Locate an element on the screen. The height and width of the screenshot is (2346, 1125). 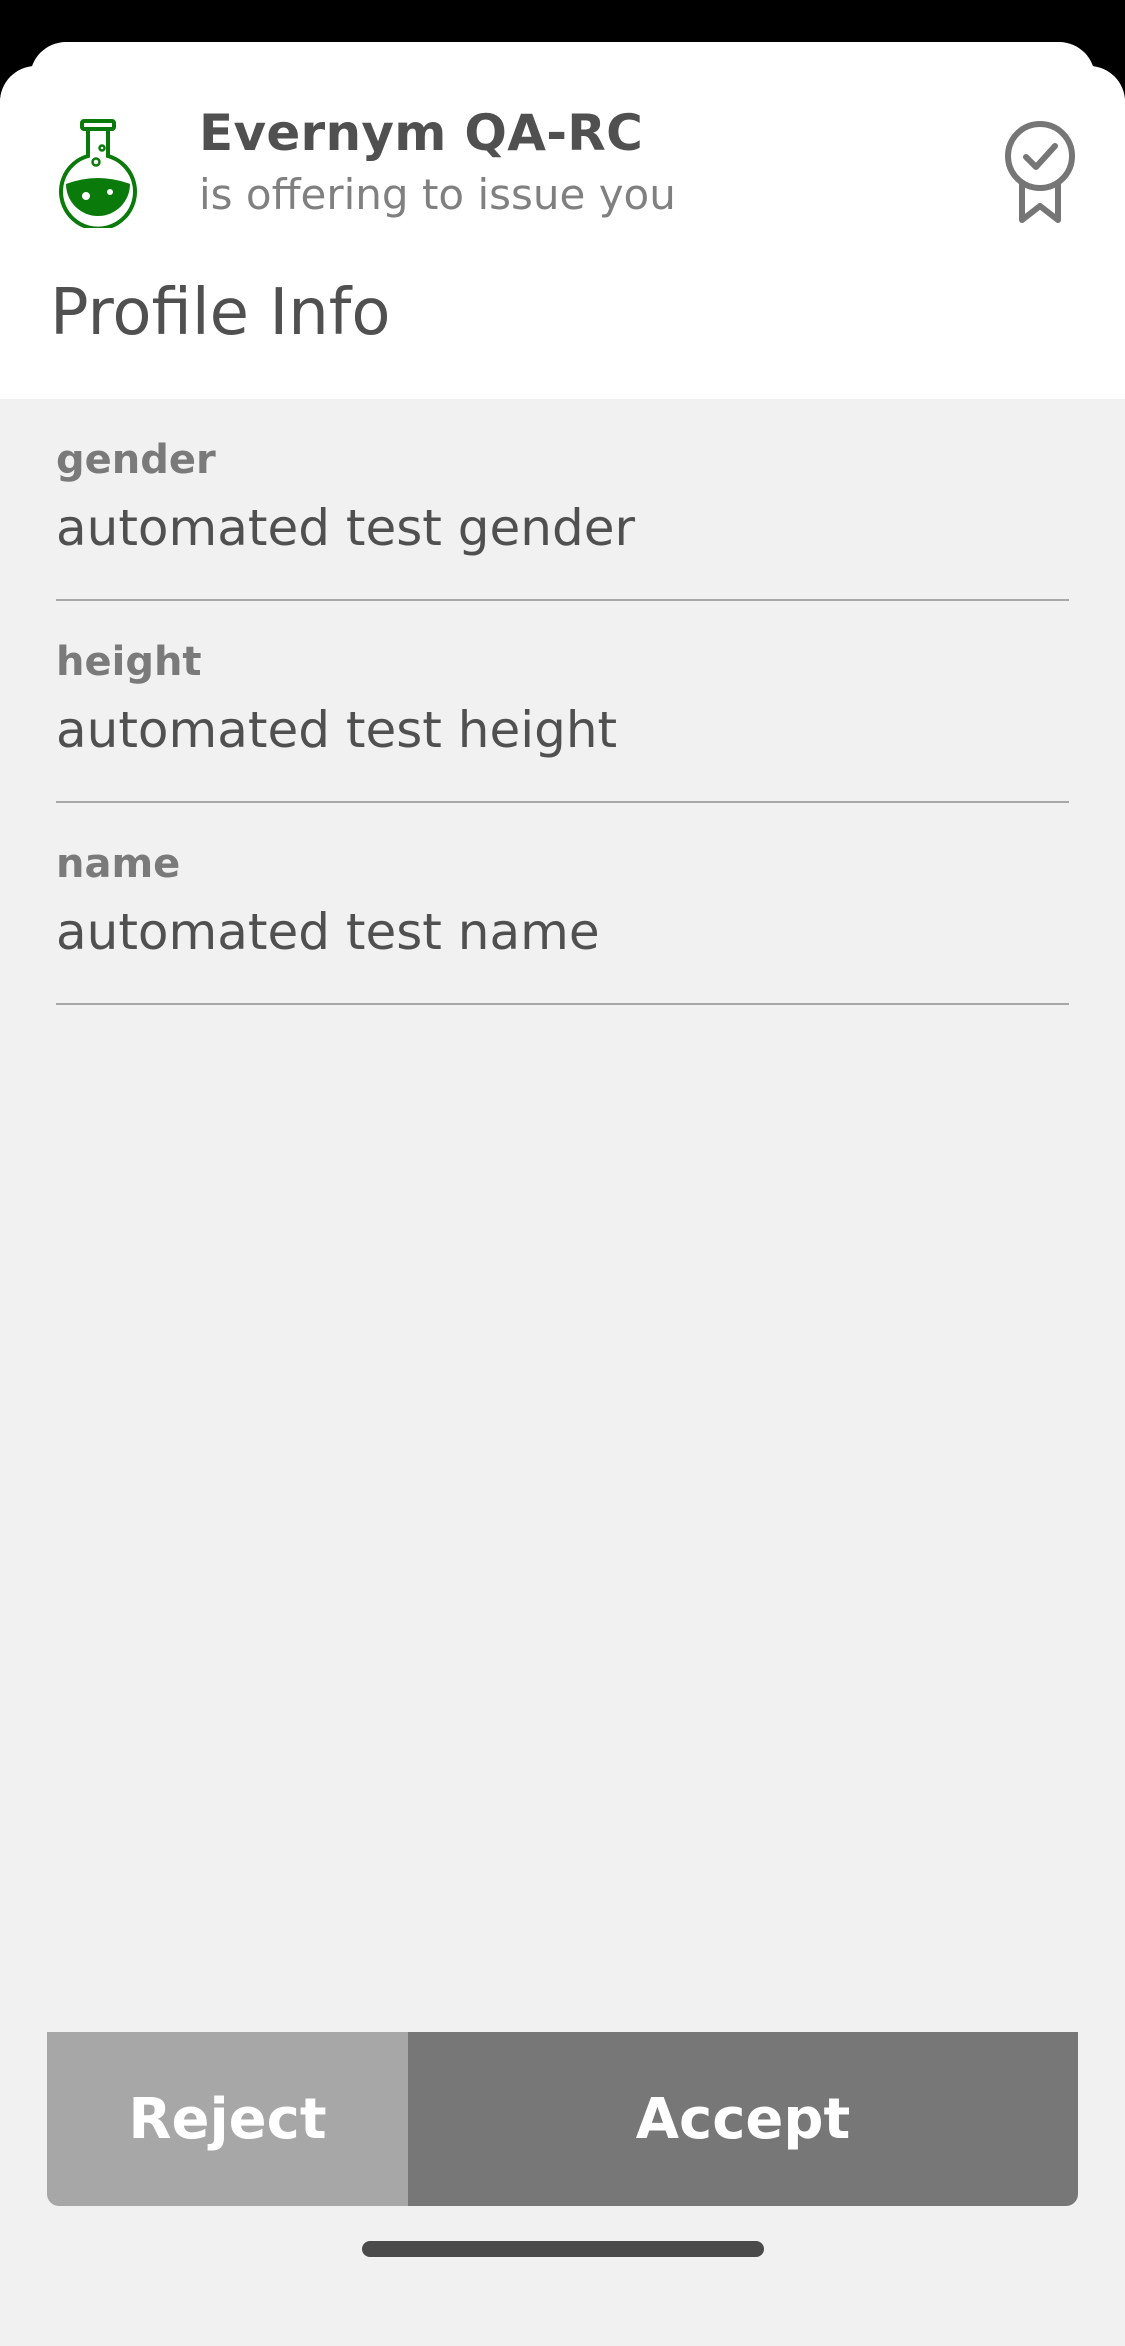
action-buttons: Reject Accept is located at coordinates (562, 2119).